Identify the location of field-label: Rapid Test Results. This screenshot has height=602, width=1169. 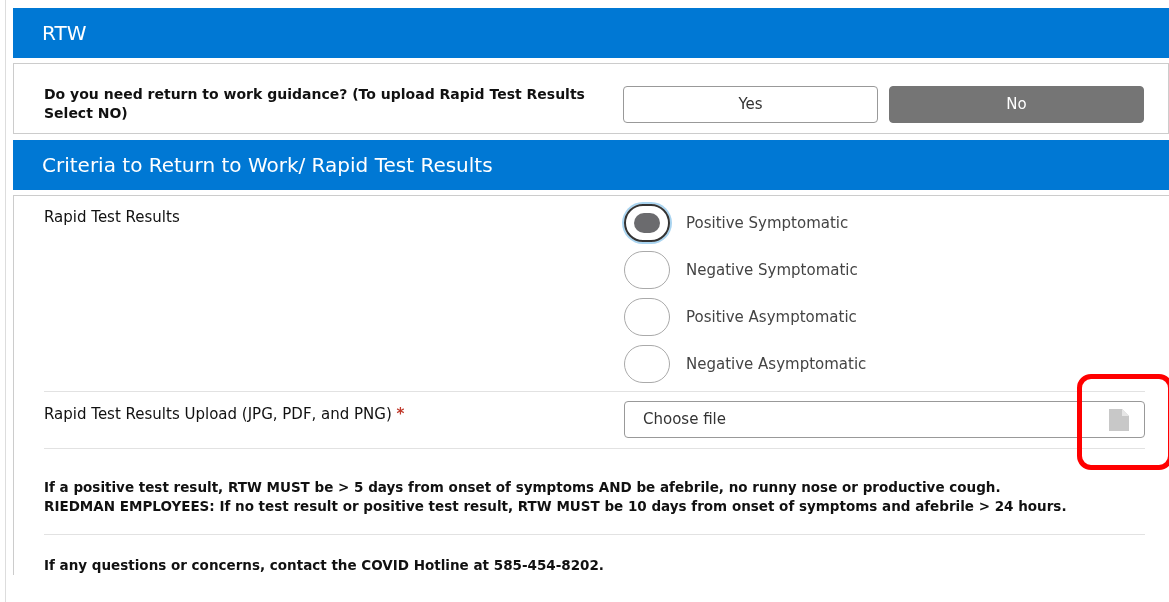
(112, 217).